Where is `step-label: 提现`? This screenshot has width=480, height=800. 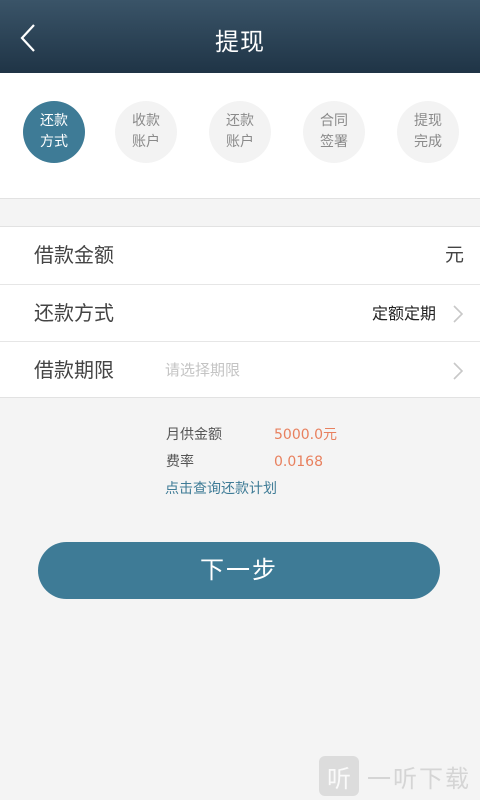
step-label: 提现 is located at coordinates (428, 121).